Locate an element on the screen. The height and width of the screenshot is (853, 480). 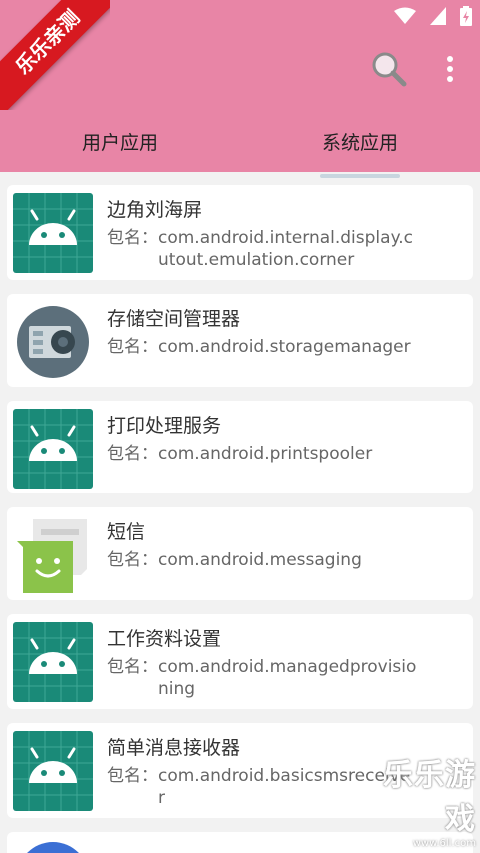
tab-system-apps: 系统应用 is located at coordinates (360, 144).